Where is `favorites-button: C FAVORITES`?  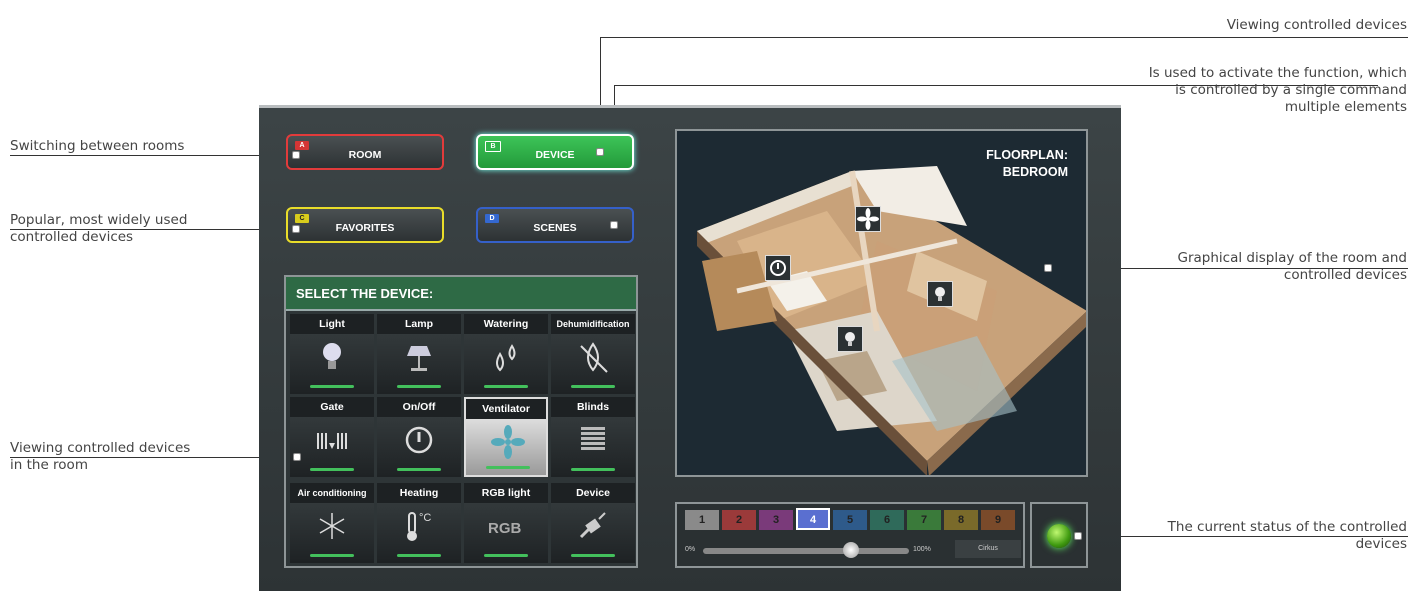
favorites-button: C FAVORITES is located at coordinates (365, 225).